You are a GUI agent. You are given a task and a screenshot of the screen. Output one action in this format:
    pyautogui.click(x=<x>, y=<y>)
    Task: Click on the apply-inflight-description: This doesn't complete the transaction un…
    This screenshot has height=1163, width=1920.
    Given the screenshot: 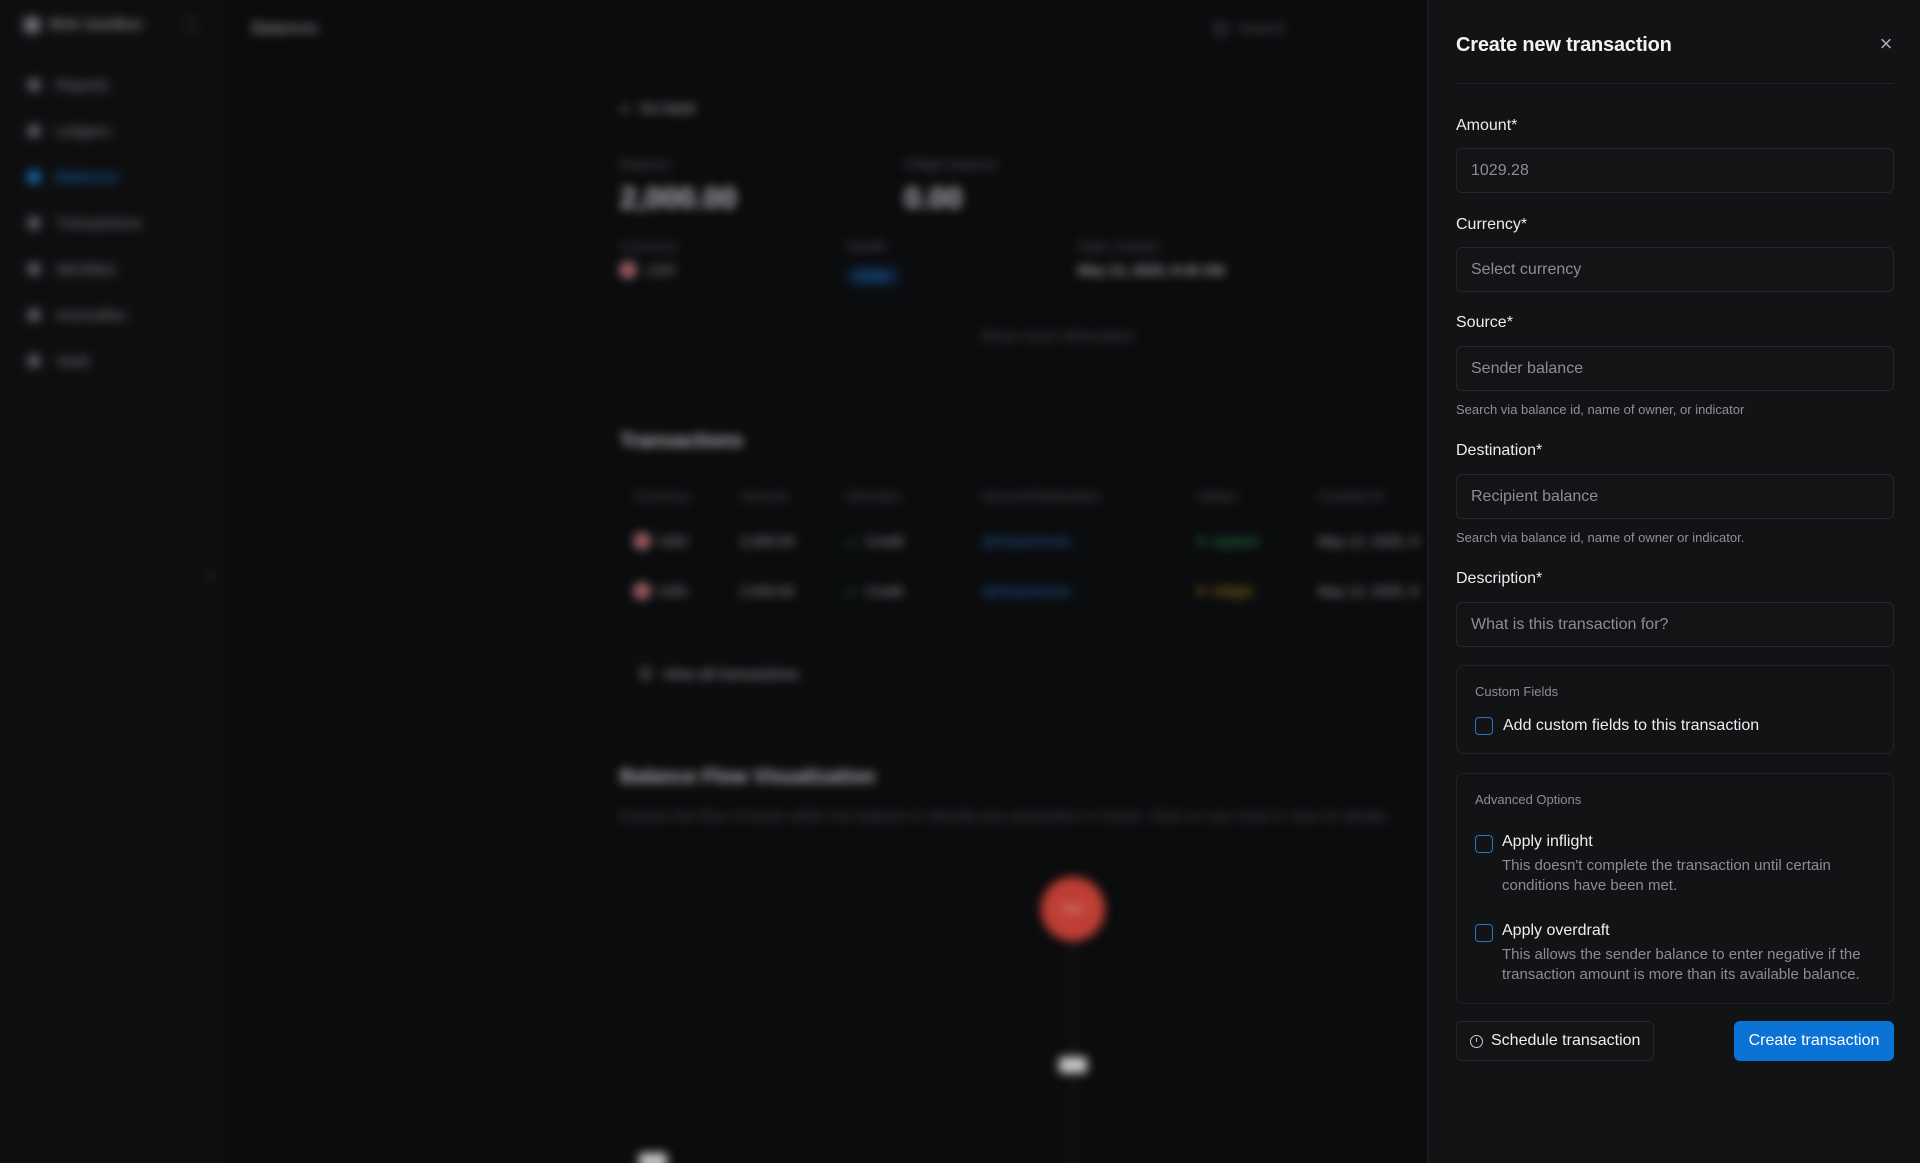 What is the action you would take?
    pyautogui.click(x=1666, y=875)
    